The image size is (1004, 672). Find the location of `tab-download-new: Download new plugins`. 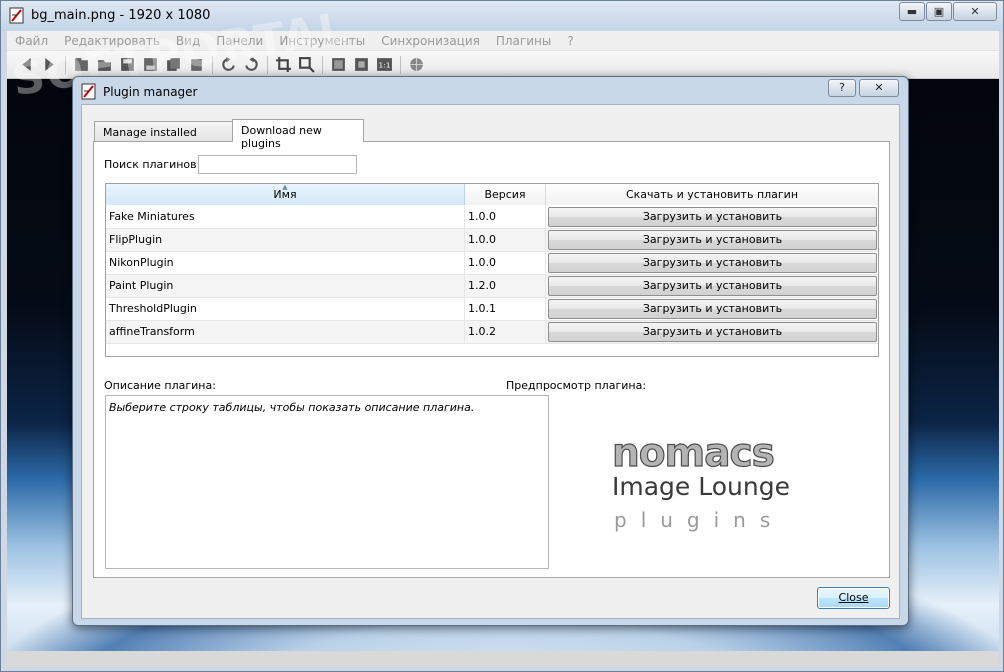

tab-download-new: Download new plugins is located at coordinates (298, 134).